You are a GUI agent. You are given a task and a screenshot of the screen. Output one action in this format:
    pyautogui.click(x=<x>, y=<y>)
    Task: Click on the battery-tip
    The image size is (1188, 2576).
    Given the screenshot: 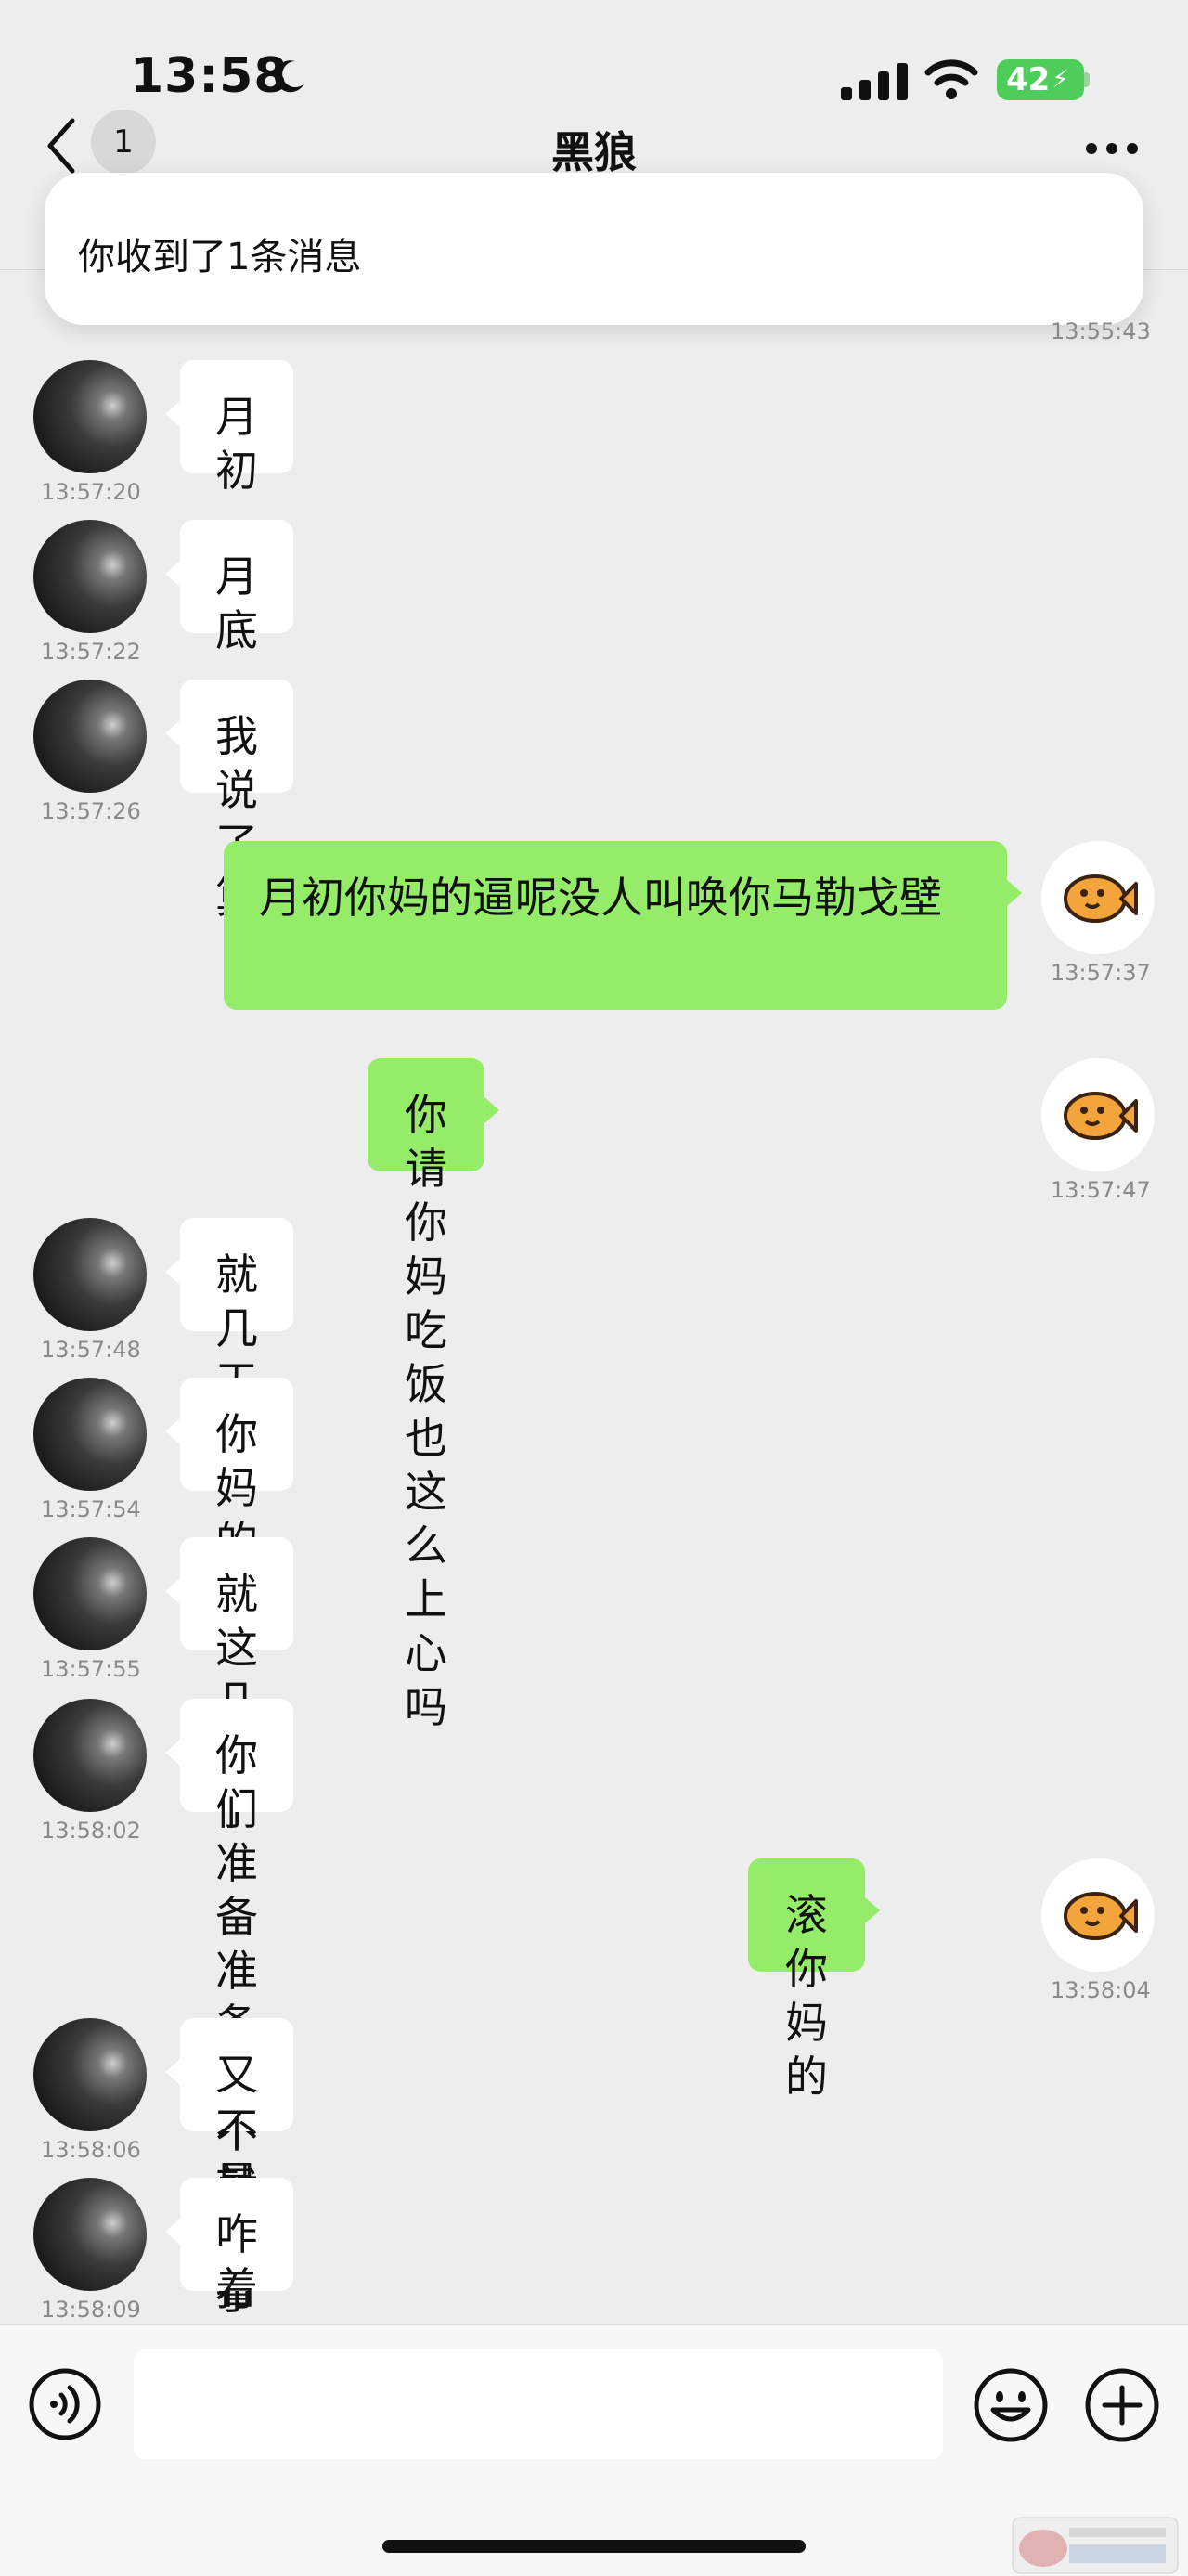 What is the action you would take?
    pyautogui.click(x=1087, y=79)
    